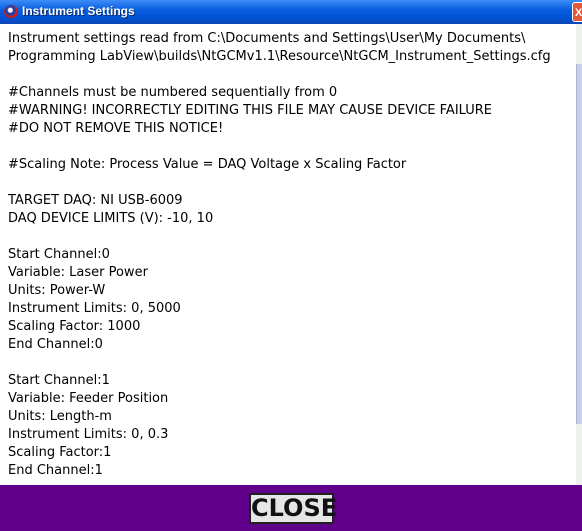  Describe the element at coordinates (577, 12) in the screenshot. I see `window-close-button: X` at that location.